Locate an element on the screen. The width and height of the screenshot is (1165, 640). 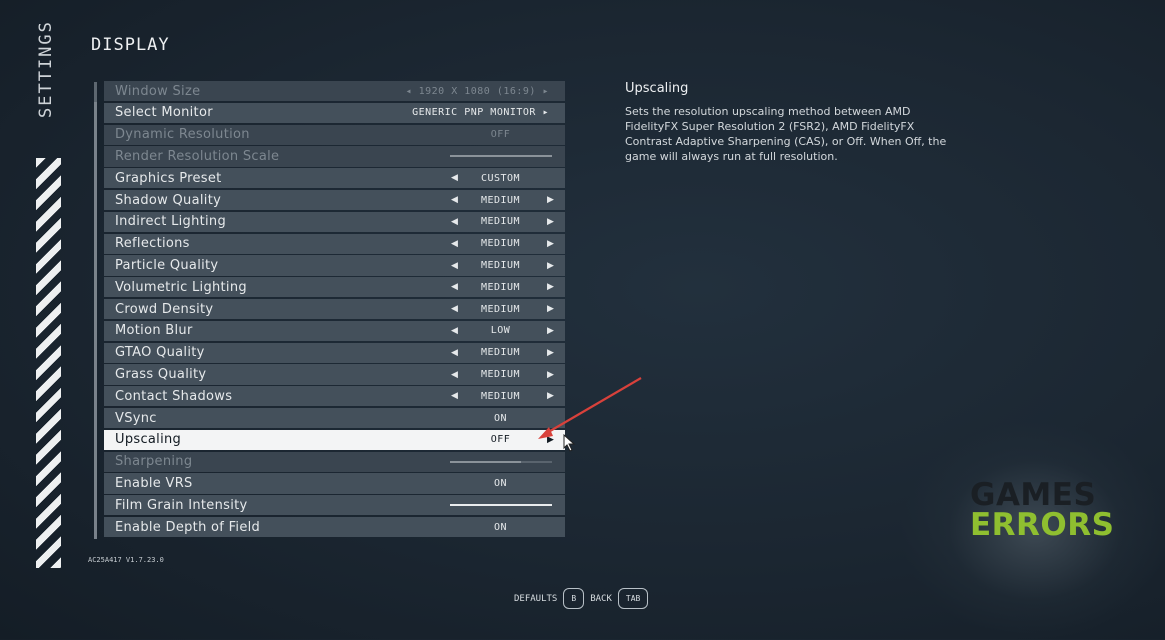
mouse-cursor-icon is located at coordinates (569, 443).